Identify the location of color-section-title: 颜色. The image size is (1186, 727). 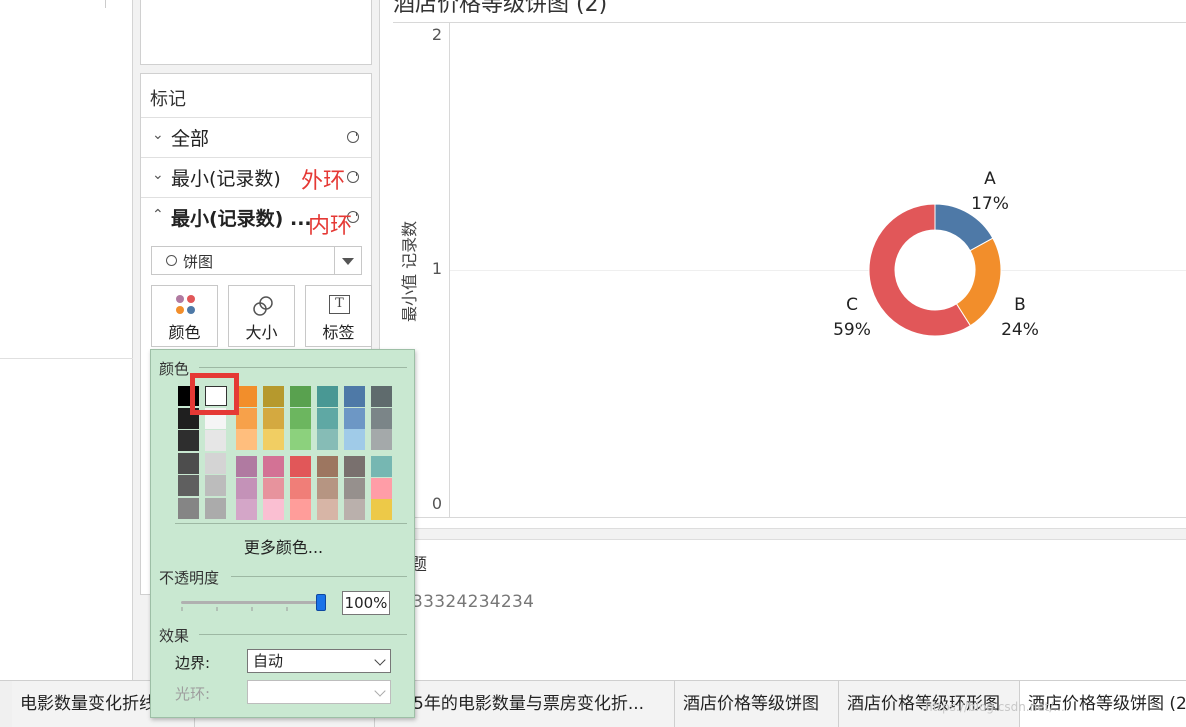
(174, 369).